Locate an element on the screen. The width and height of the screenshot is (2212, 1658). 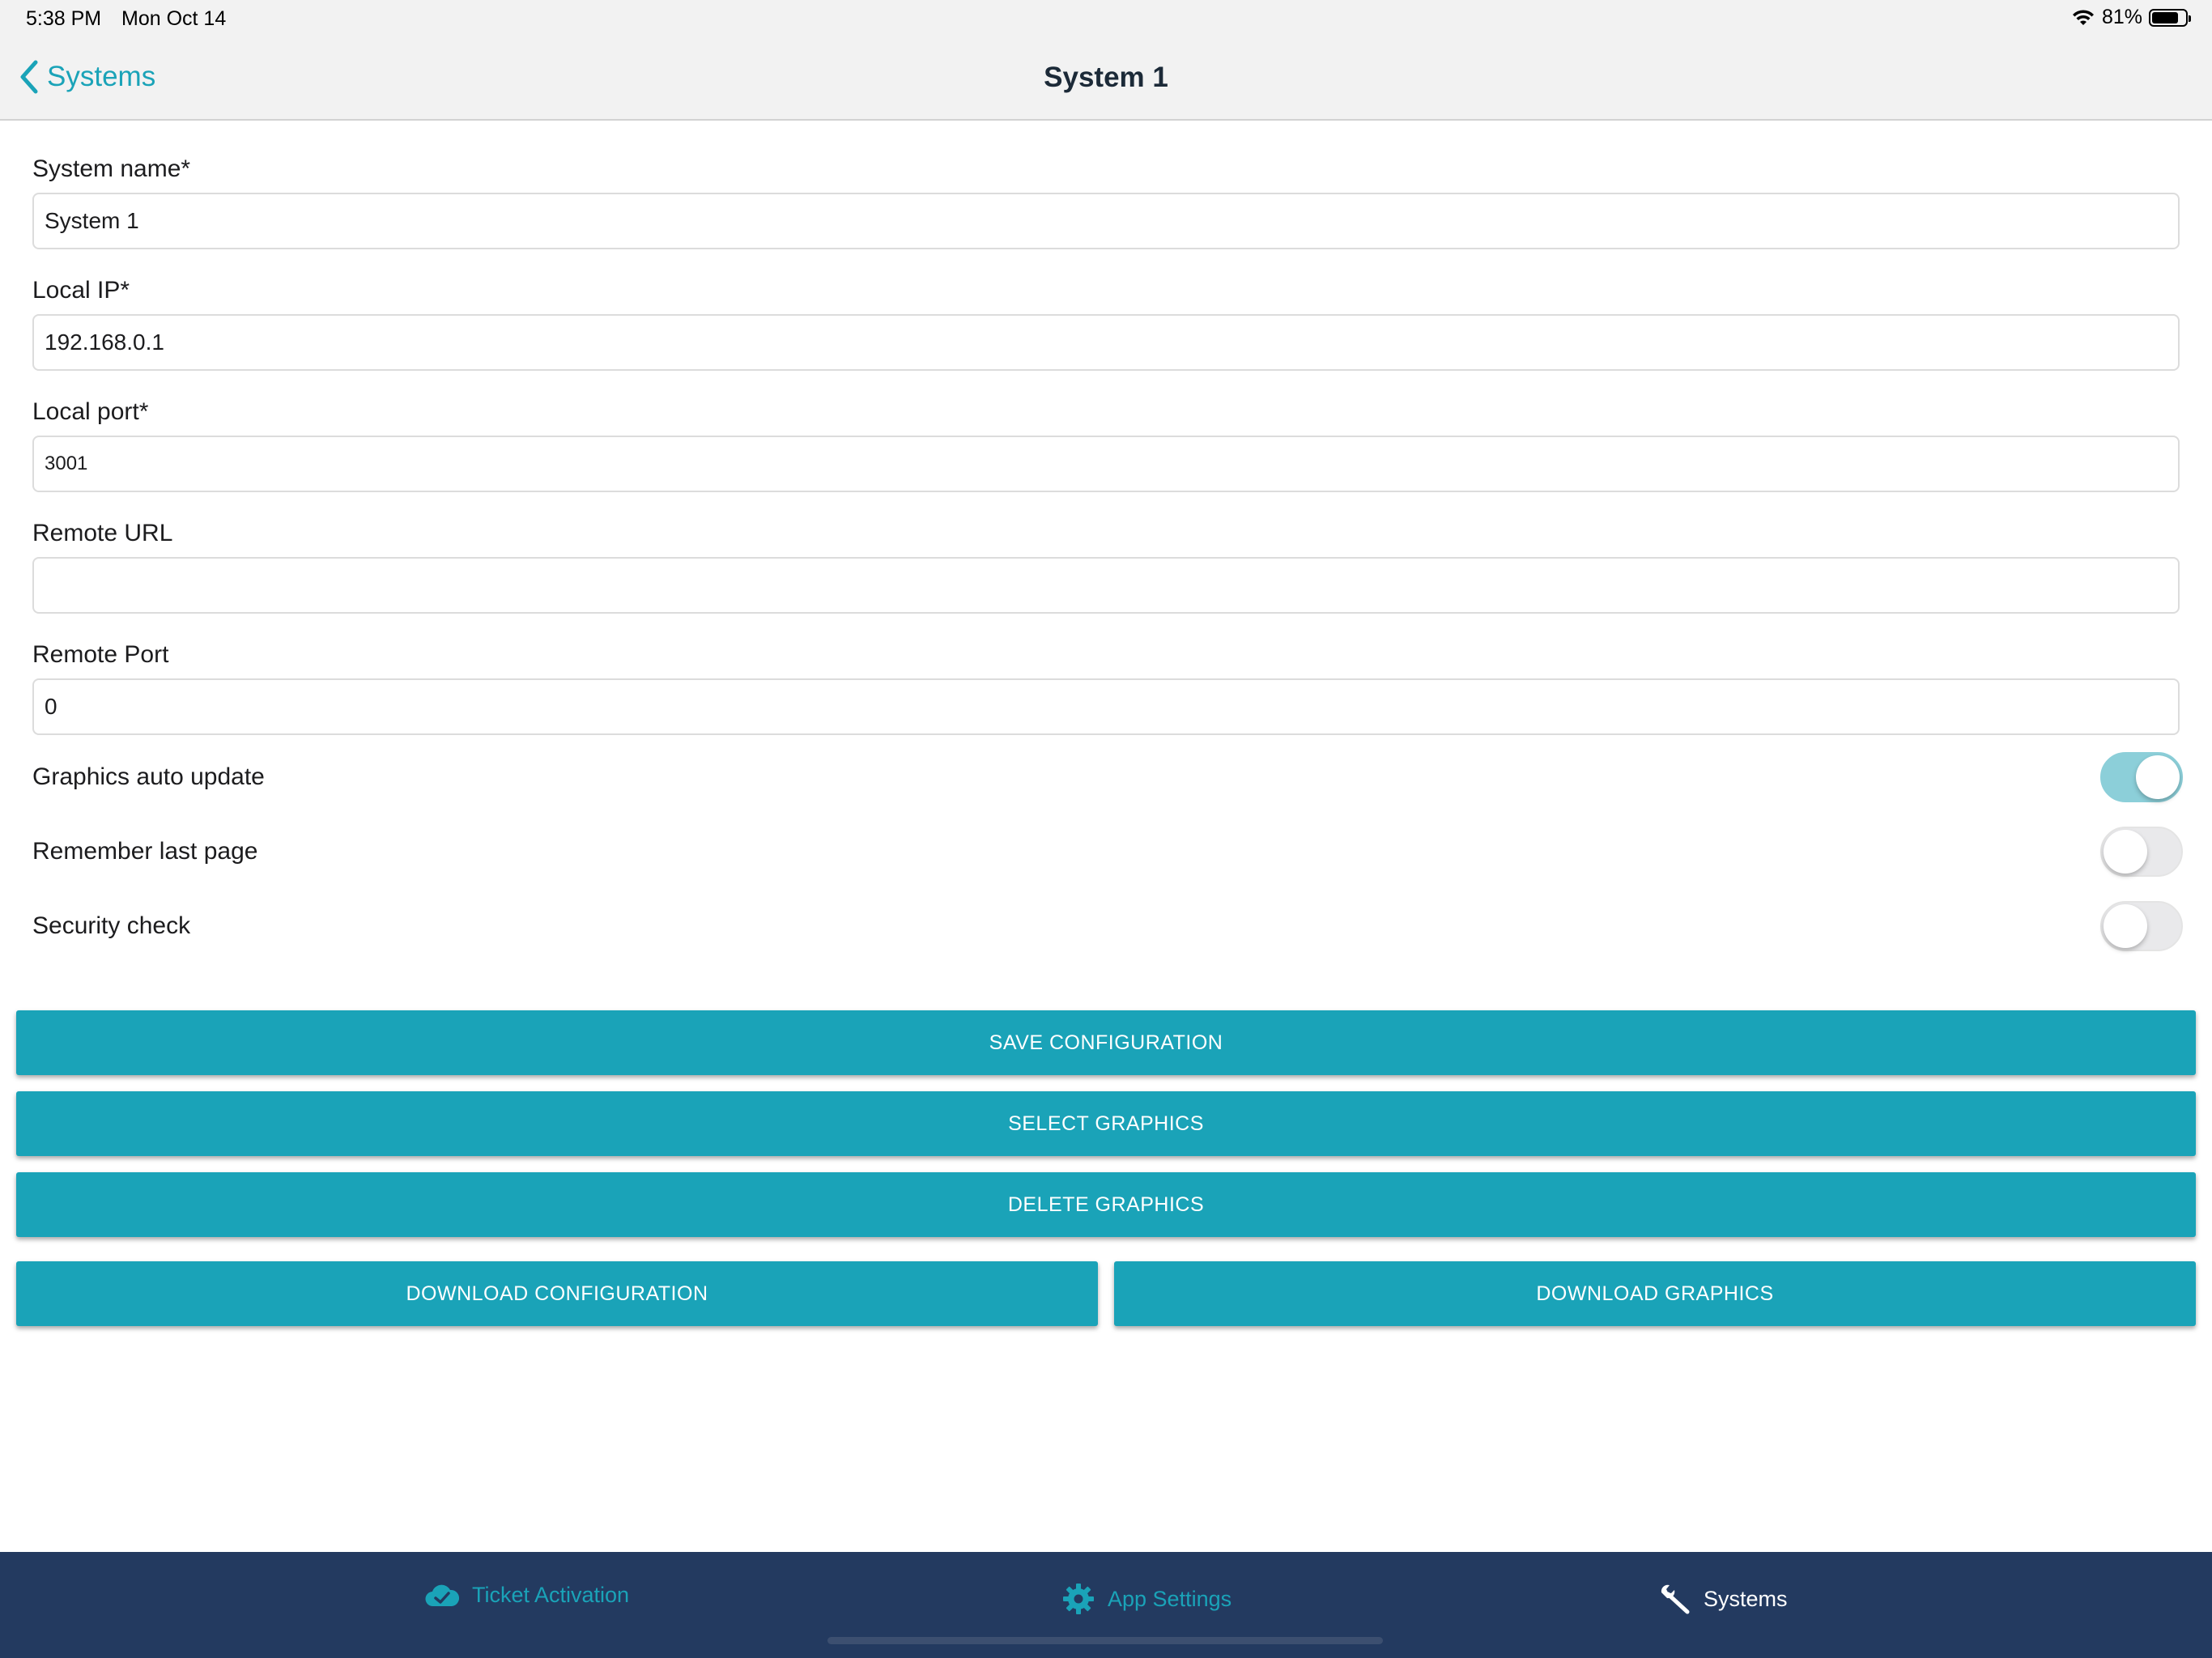
local-ip-group: Local IP* is located at coordinates (1106, 323).